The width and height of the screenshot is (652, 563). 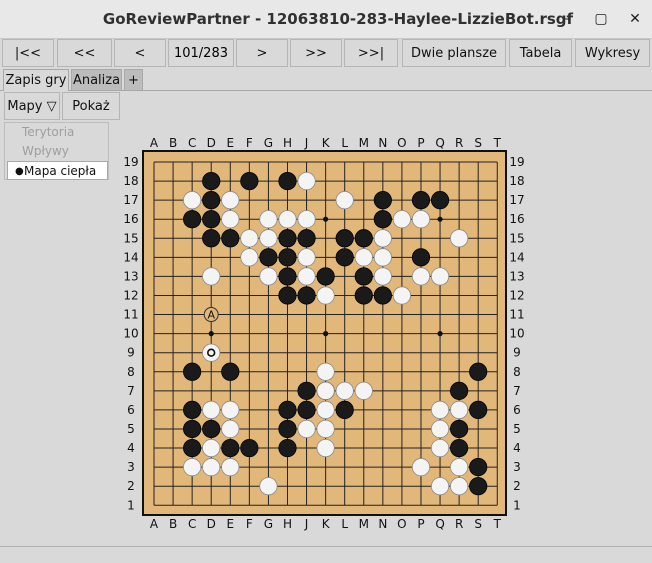 I want to click on previous-move-button: <, so click(x=140, y=53).